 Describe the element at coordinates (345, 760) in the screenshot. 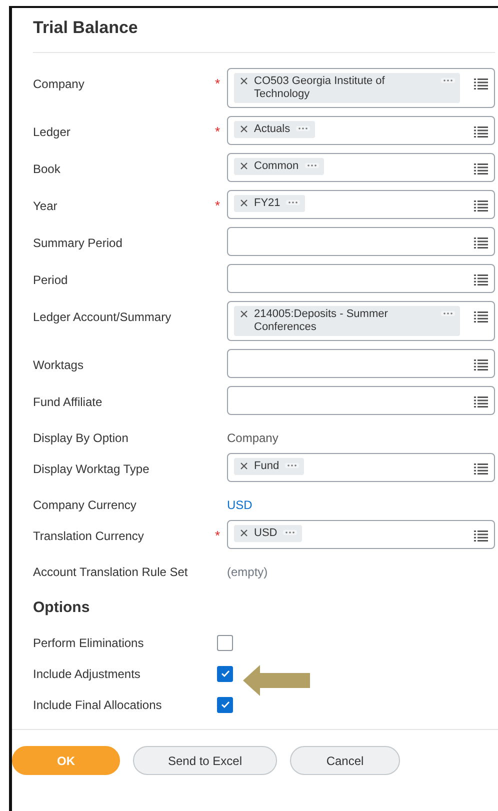

I see `cancel-button: Cancel` at that location.